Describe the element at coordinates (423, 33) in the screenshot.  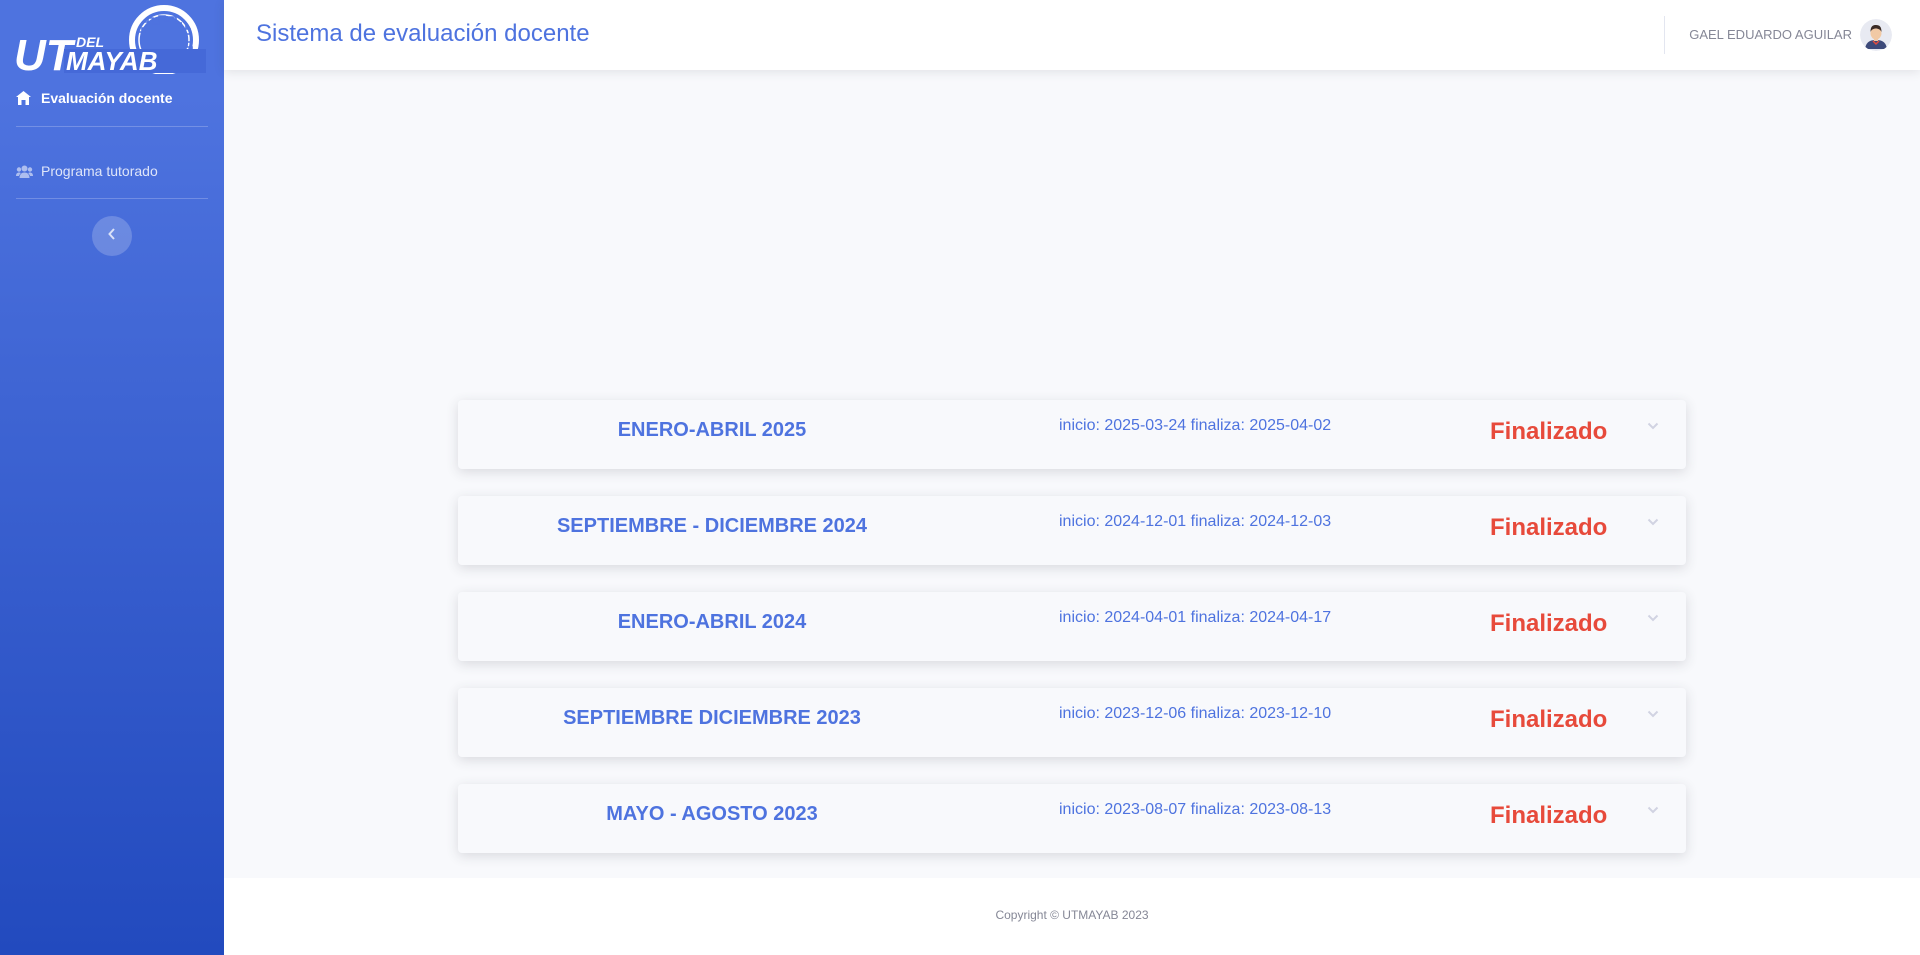
I see `page-title: Sistema de evaluación docente` at that location.